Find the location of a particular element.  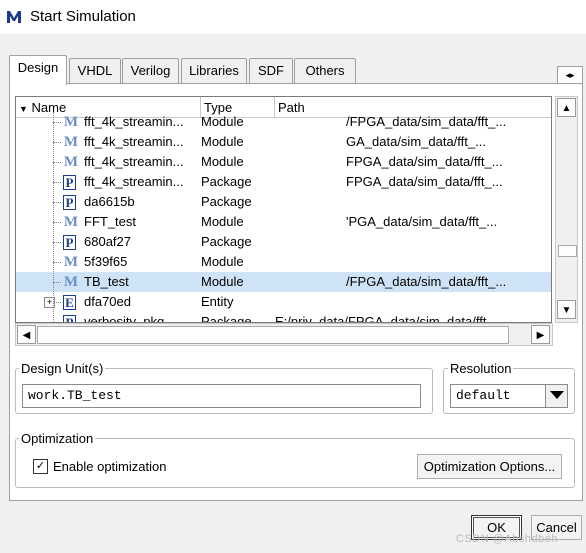

scroll-left-button: ◀ is located at coordinates (26, 334).